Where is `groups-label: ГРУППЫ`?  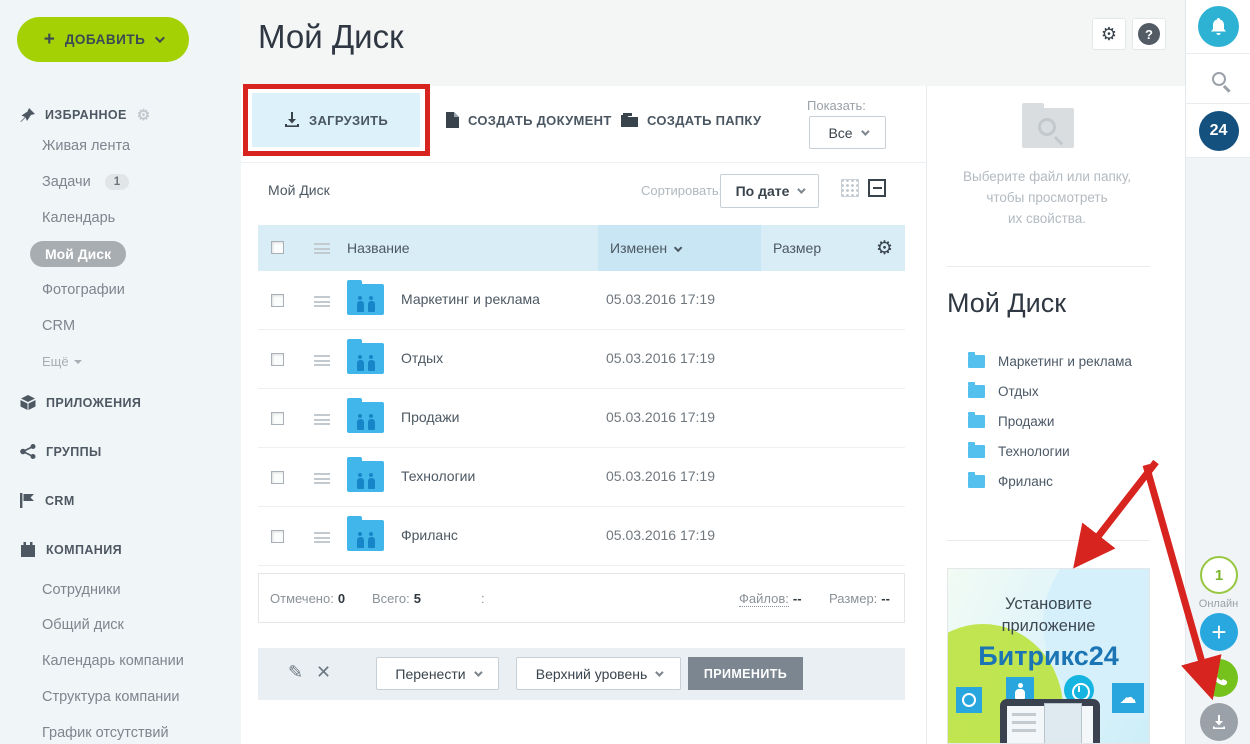
groups-label: ГРУППЫ is located at coordinates (74, 451).